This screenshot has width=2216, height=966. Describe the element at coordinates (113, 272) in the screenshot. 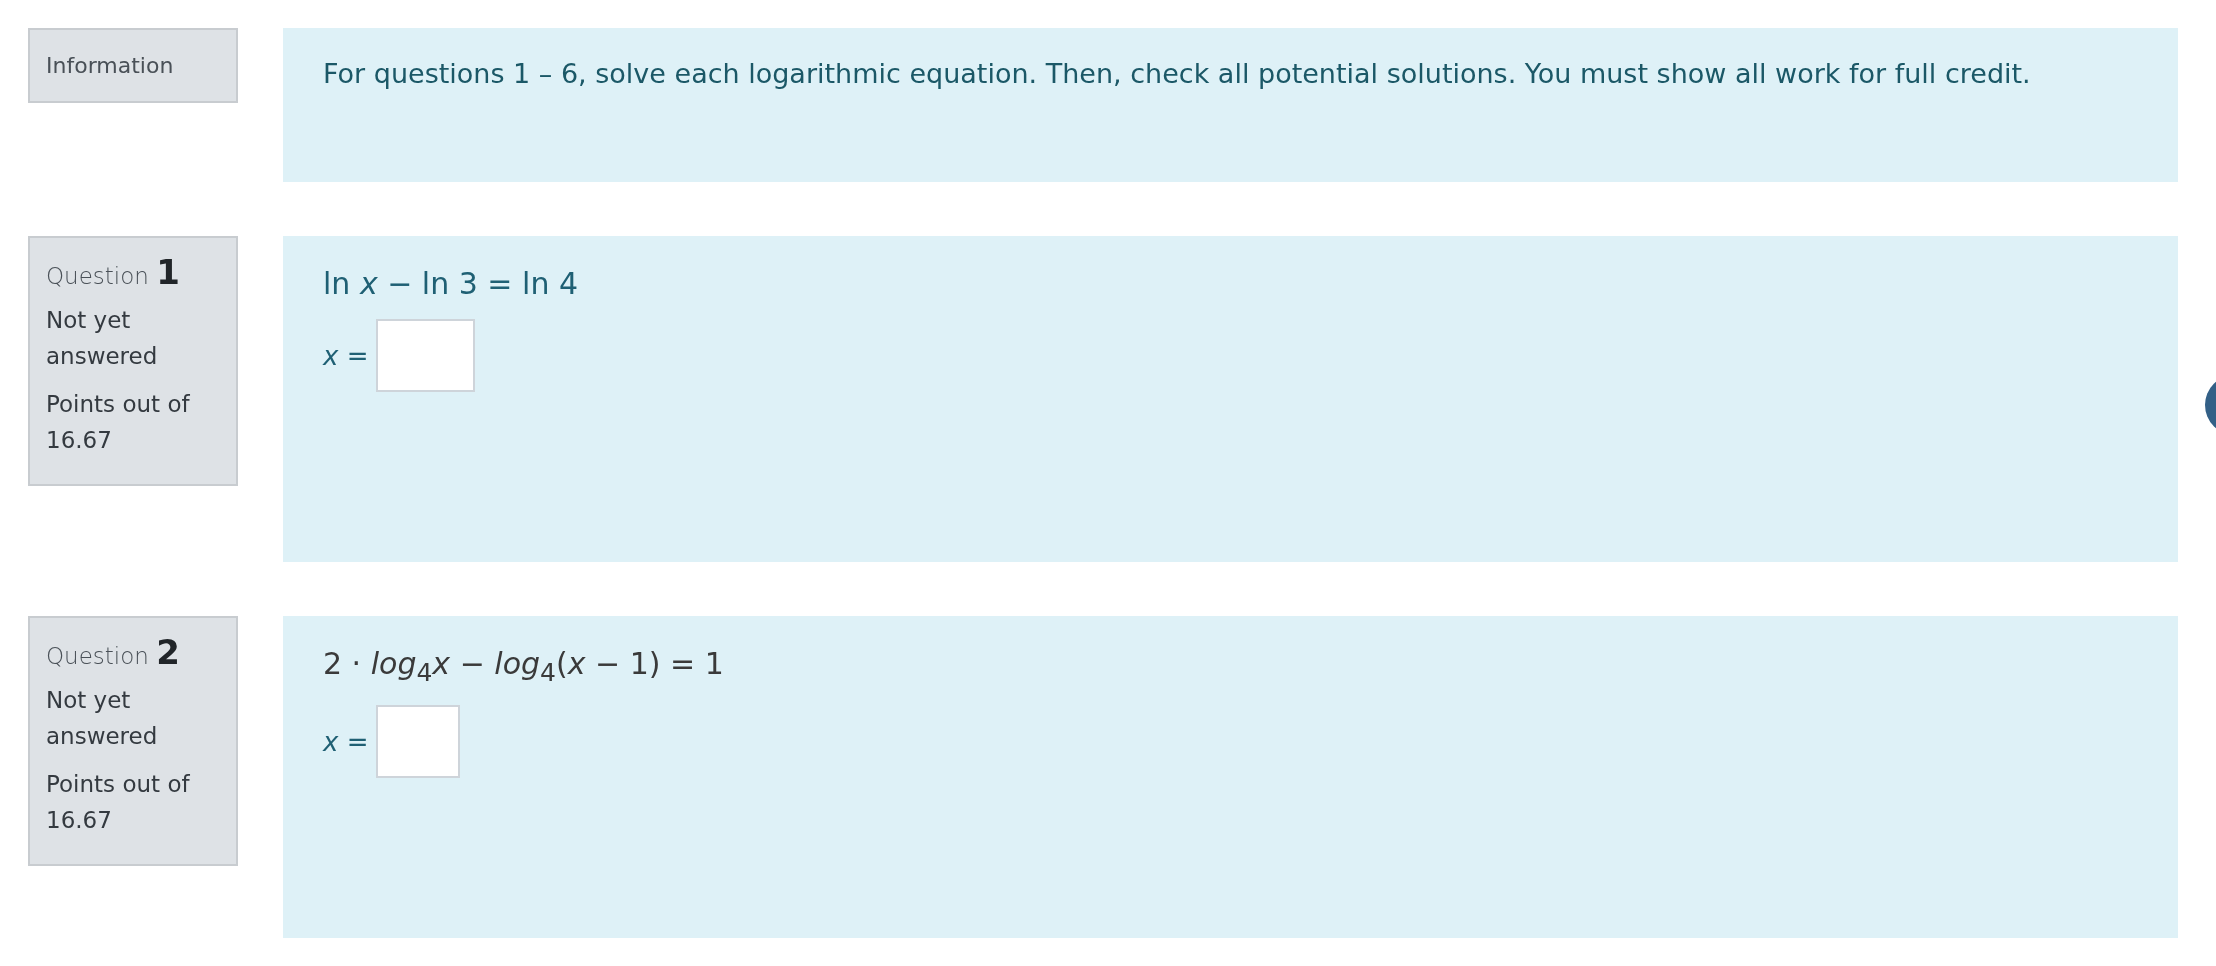

I see `question-title: Question 1` at that location.